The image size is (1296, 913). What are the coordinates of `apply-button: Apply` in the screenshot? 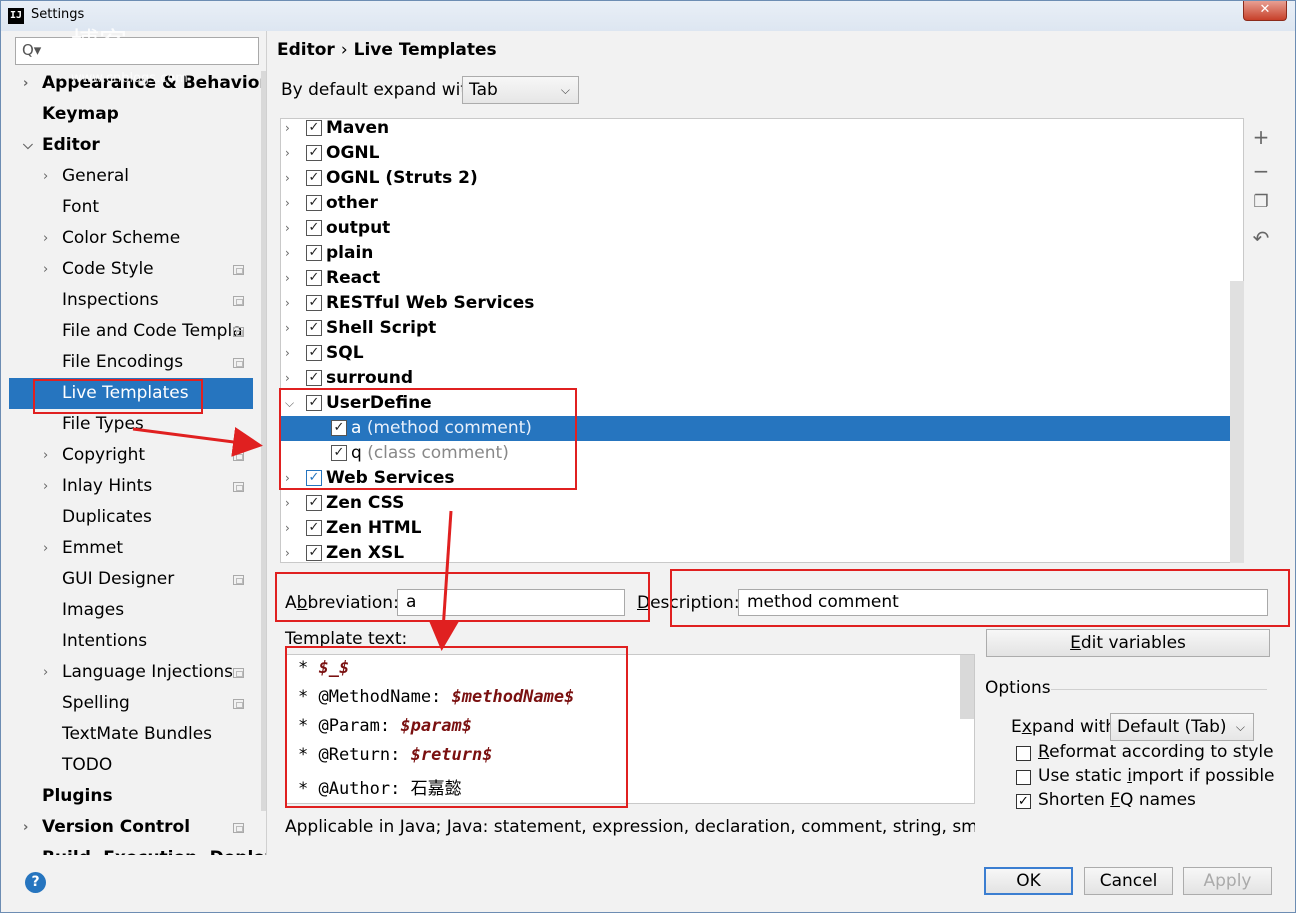 It's located at (1227, 881).